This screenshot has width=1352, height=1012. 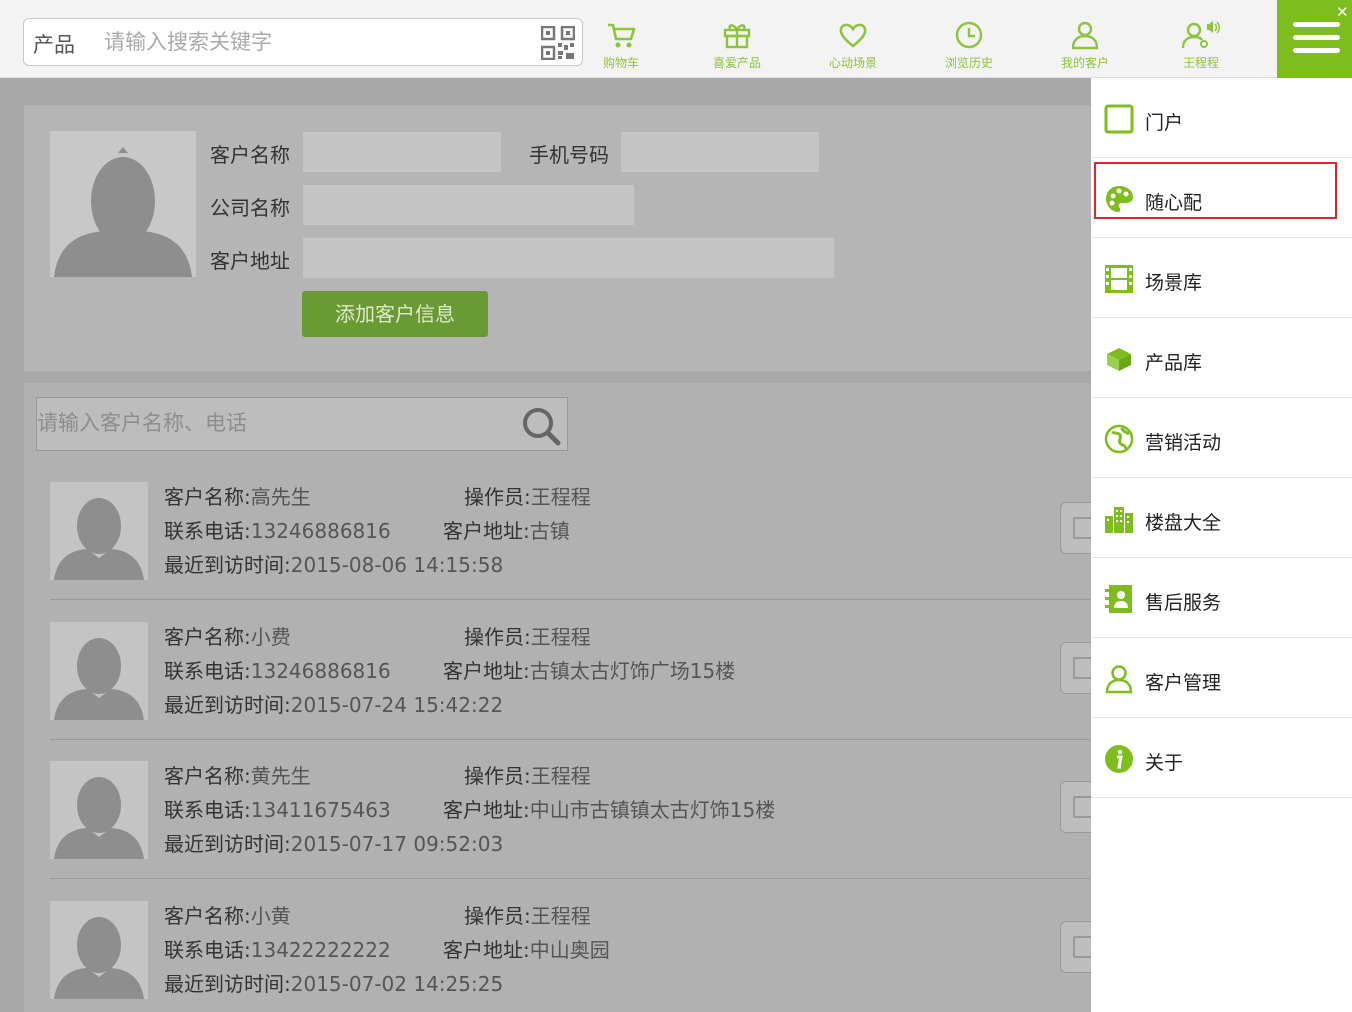 I want to click on add-customer-button: 添加客户信息, so click(x=395, y=314).